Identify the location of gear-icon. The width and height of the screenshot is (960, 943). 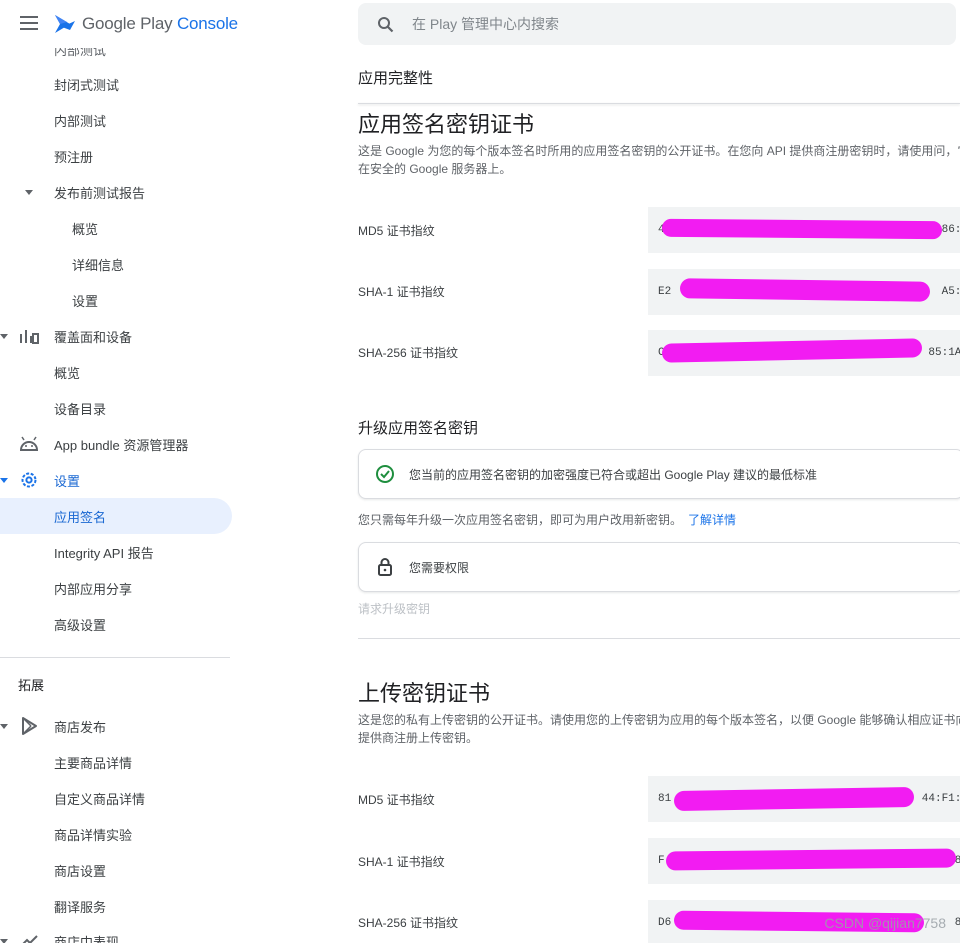
(29, 480).